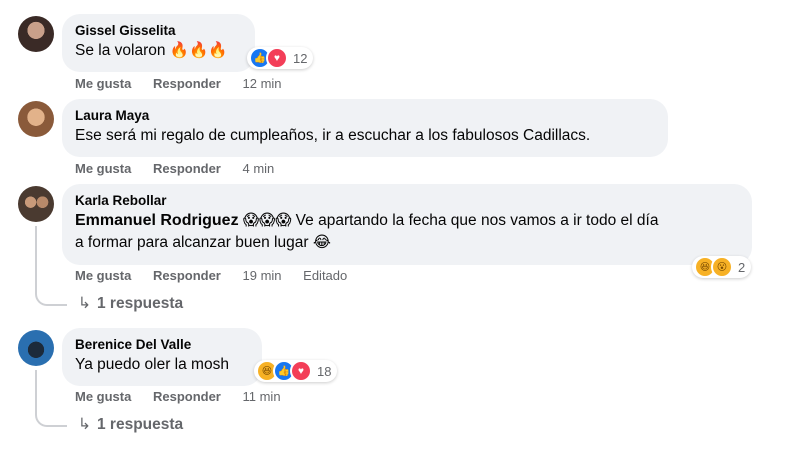  Describe the element at coordinates (325, 275) in the screenshot. I see `edited-label: Editado` at that location.